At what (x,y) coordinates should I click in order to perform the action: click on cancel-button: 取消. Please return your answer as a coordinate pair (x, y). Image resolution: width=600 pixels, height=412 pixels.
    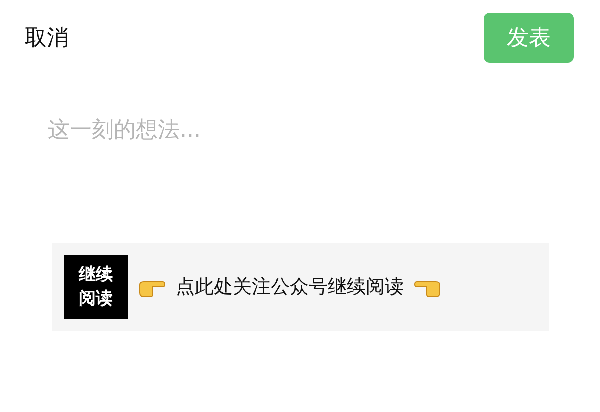
    Looking at the image, I should click on (47, 38).